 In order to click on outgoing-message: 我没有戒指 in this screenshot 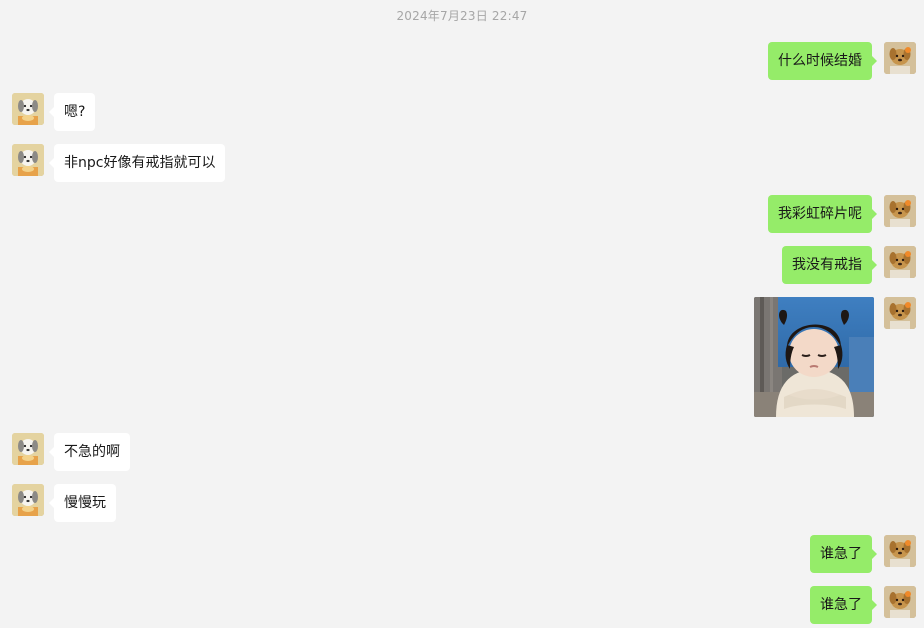, I will do `click(829, 265)`.